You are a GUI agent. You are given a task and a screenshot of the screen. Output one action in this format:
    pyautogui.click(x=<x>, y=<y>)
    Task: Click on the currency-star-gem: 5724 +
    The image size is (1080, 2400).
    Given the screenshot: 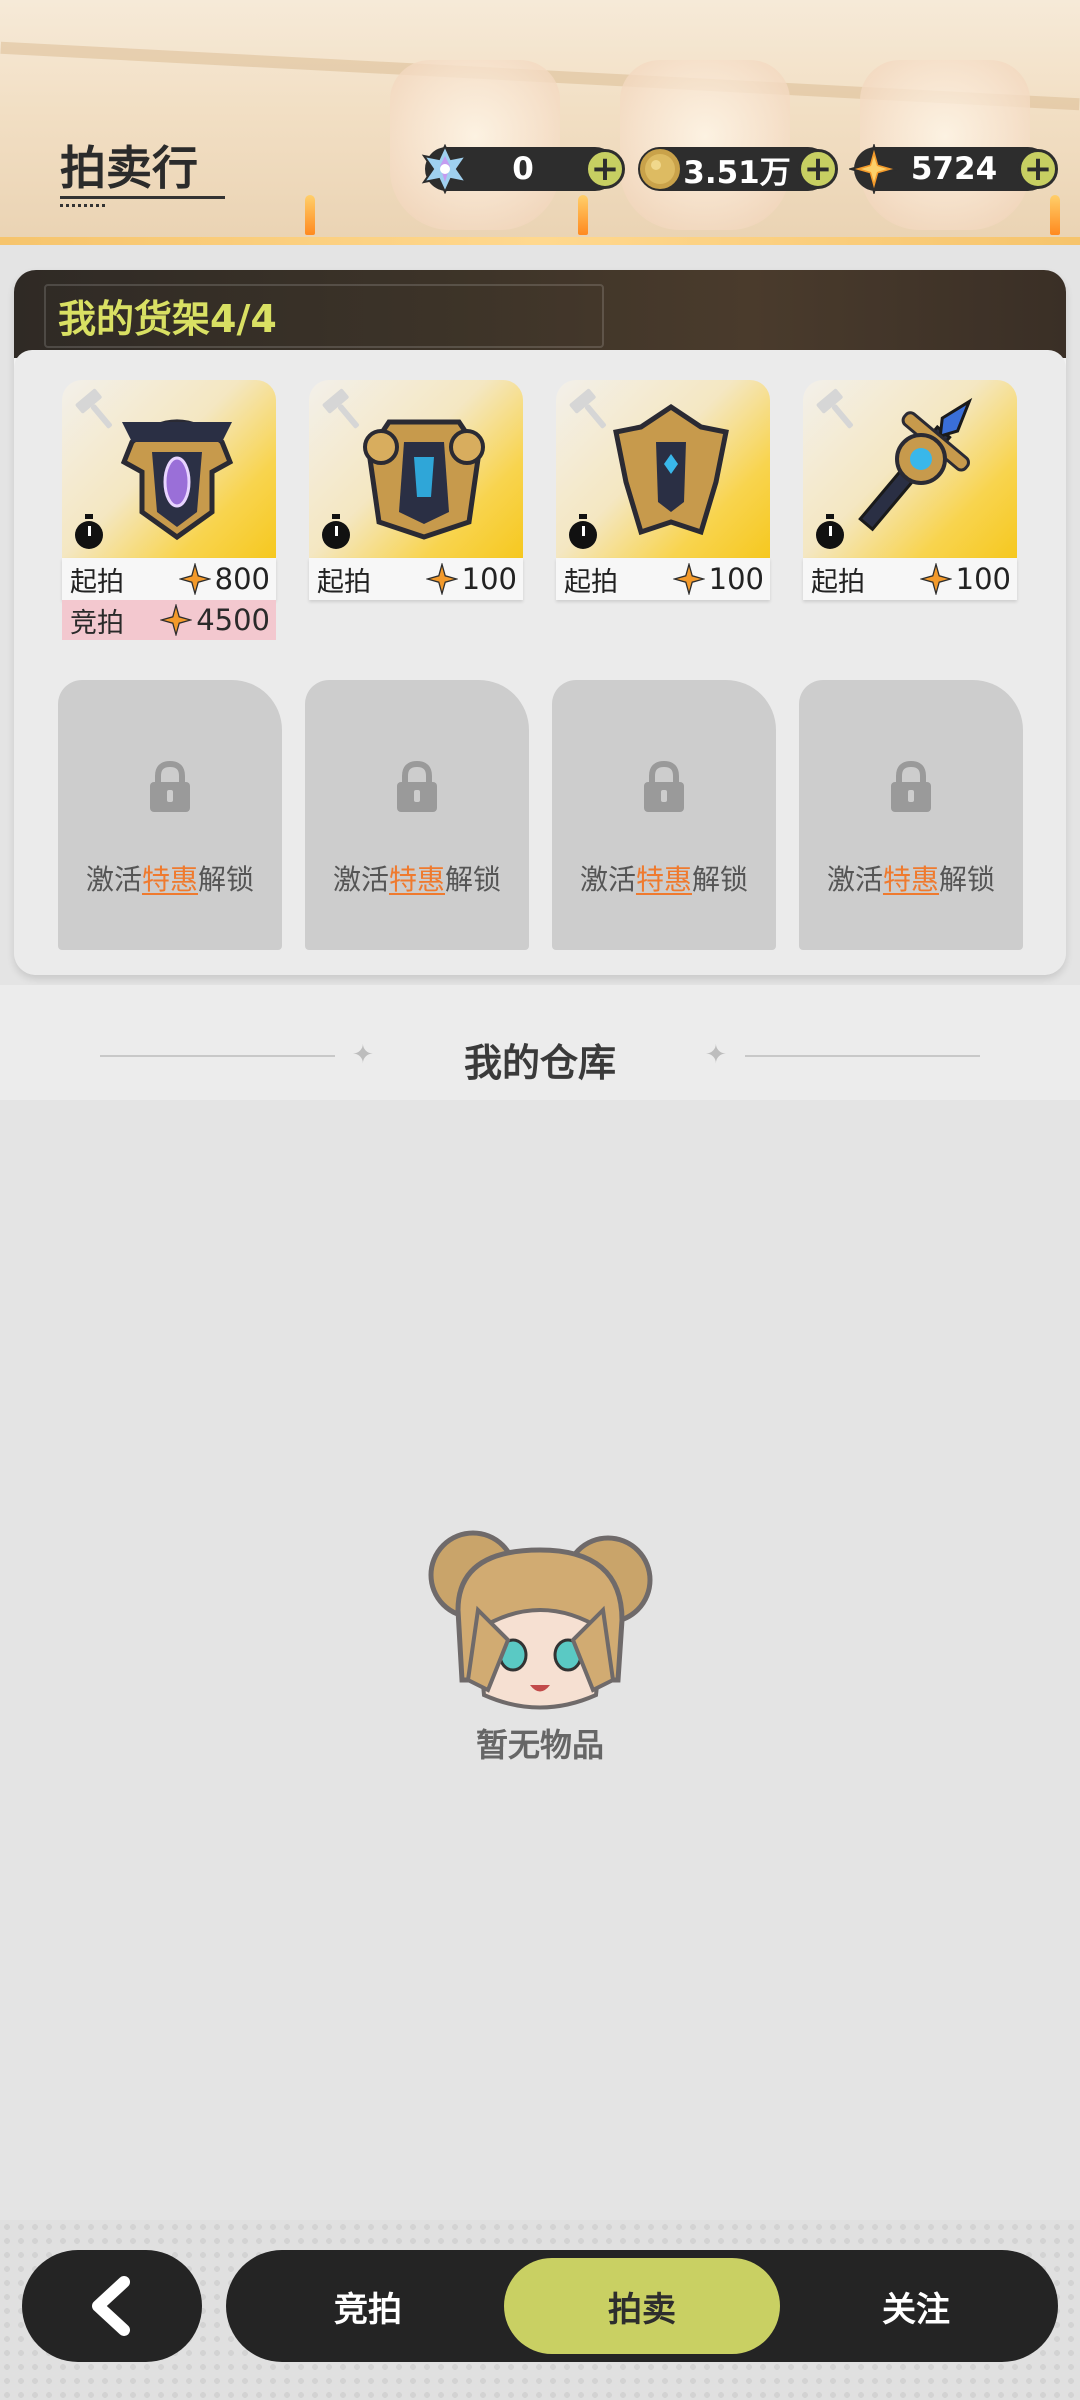 What is the action you would take?
    pyautogui.click(x=953, y=169)
    